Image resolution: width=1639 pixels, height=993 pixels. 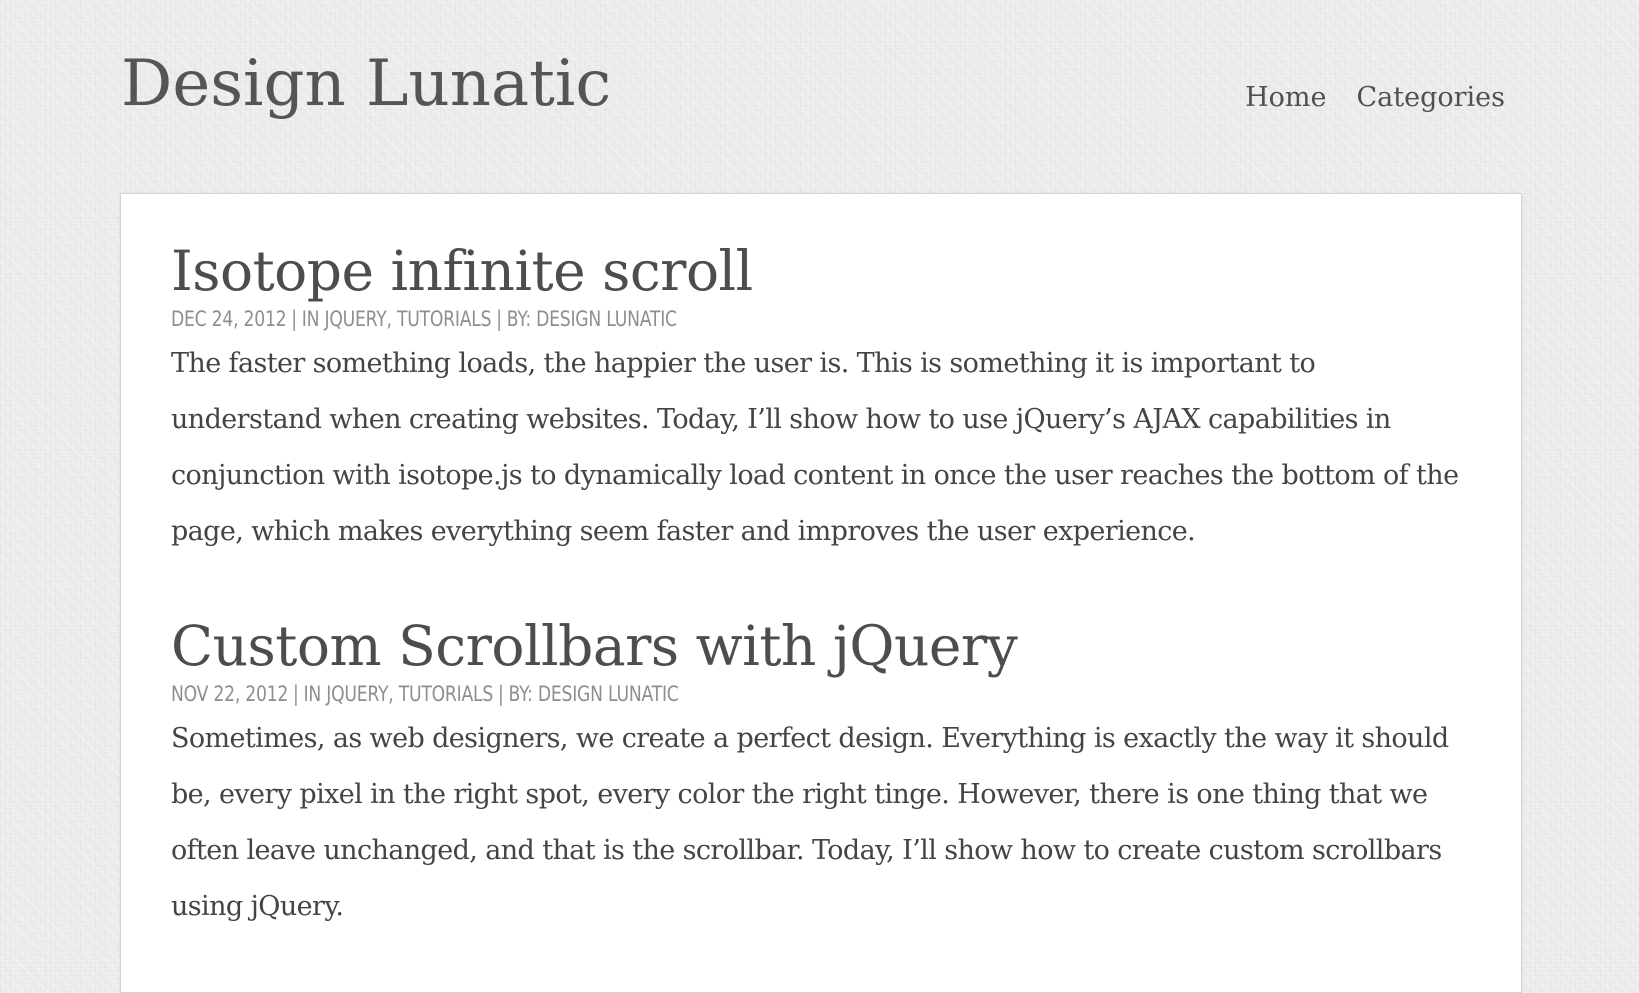 What do you see at coordinates (1285, 97) in the screenshot?
I see `nav-item-home: Home` at bounding box center [1285, 97].